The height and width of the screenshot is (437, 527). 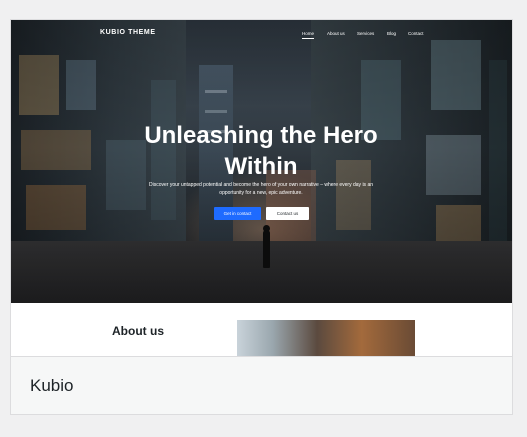 I want to click on preview-about-section: About us, so click(x=261, y=329).